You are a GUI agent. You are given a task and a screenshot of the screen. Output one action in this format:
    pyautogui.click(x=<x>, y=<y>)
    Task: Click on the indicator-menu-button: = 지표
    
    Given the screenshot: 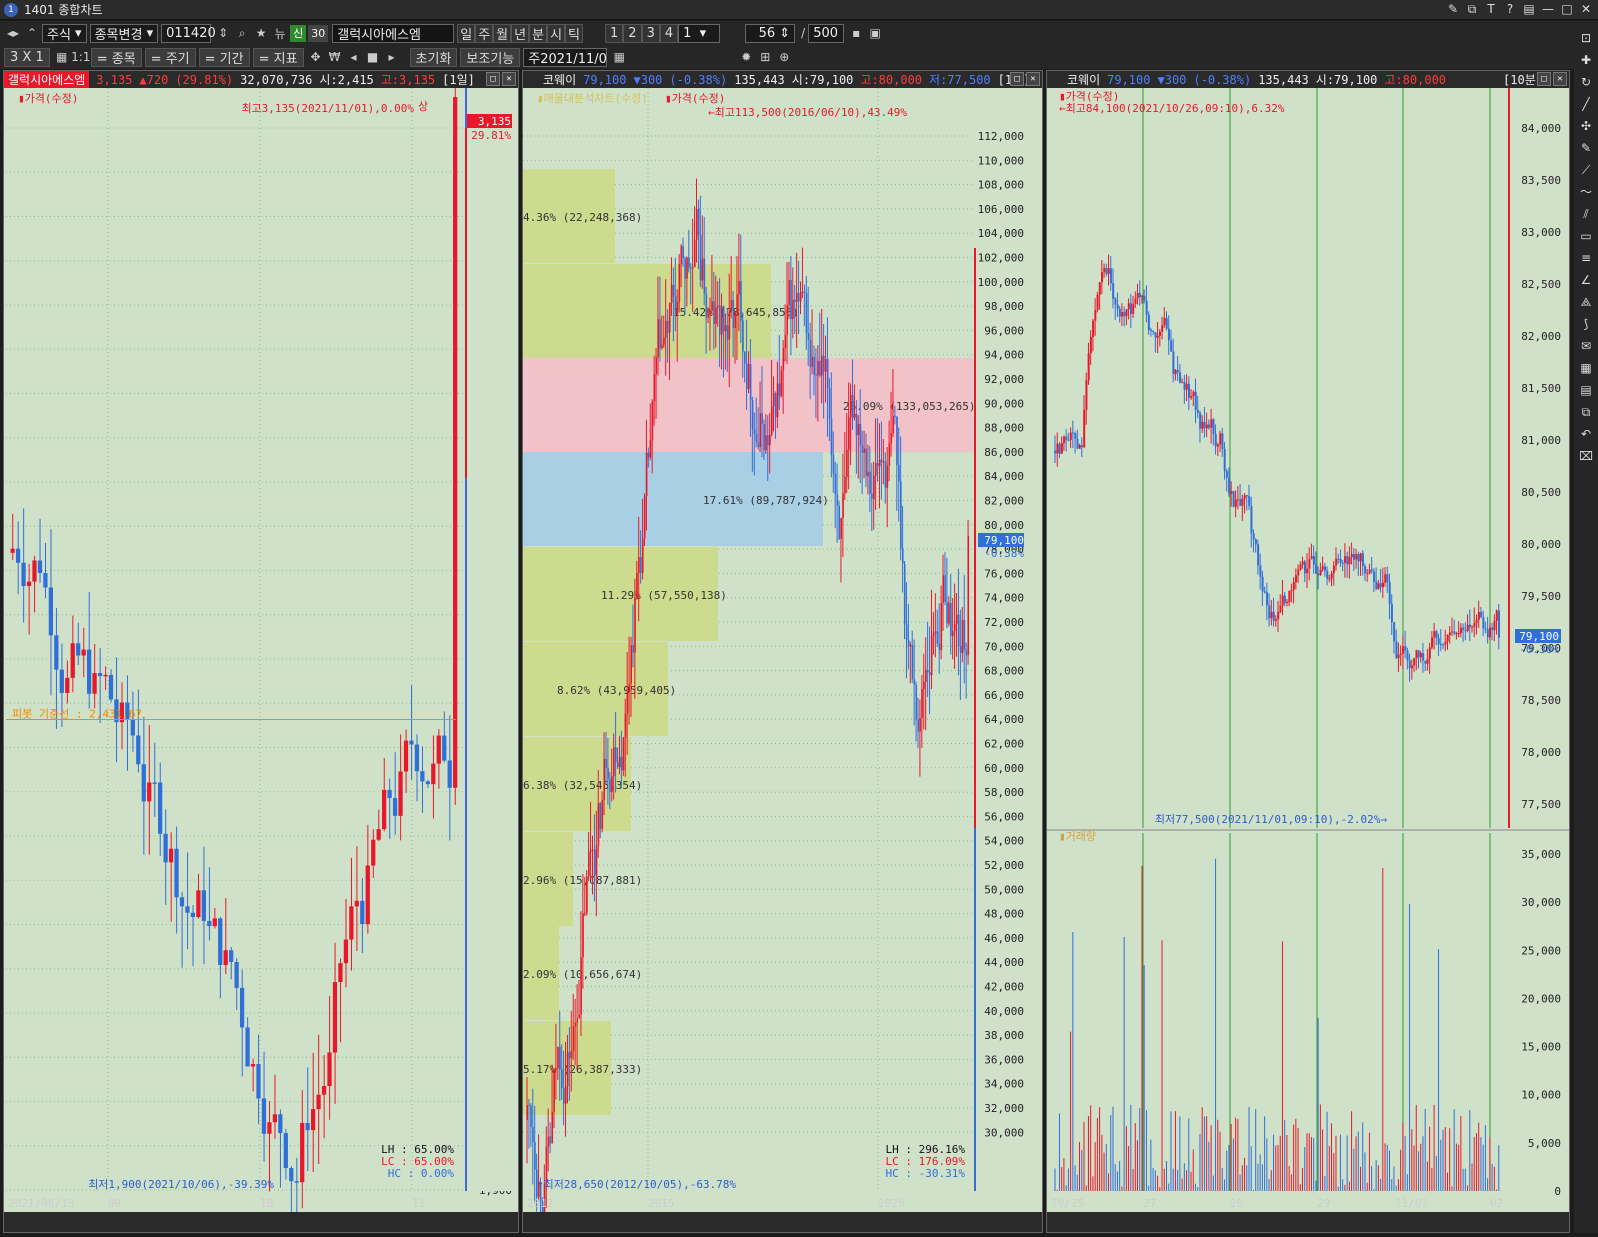 What is the action you would take?
    pyautogui.click(x=278, y=57)
    